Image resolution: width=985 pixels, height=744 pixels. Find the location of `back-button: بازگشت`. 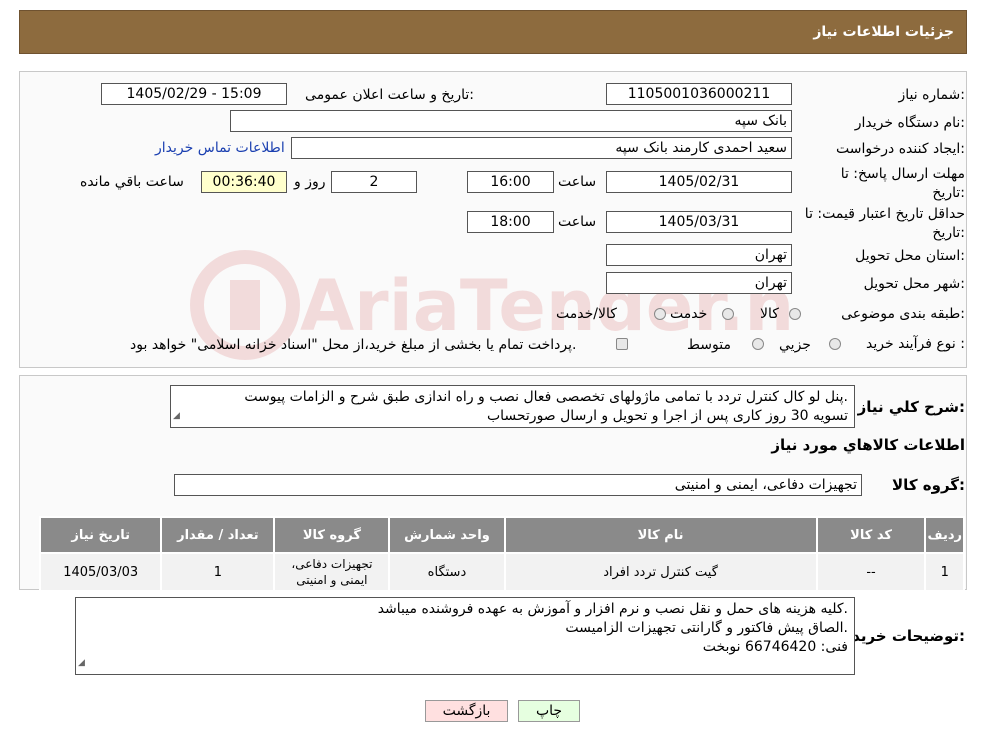

back-button: بازگشت is located at coordinates (466, 711).